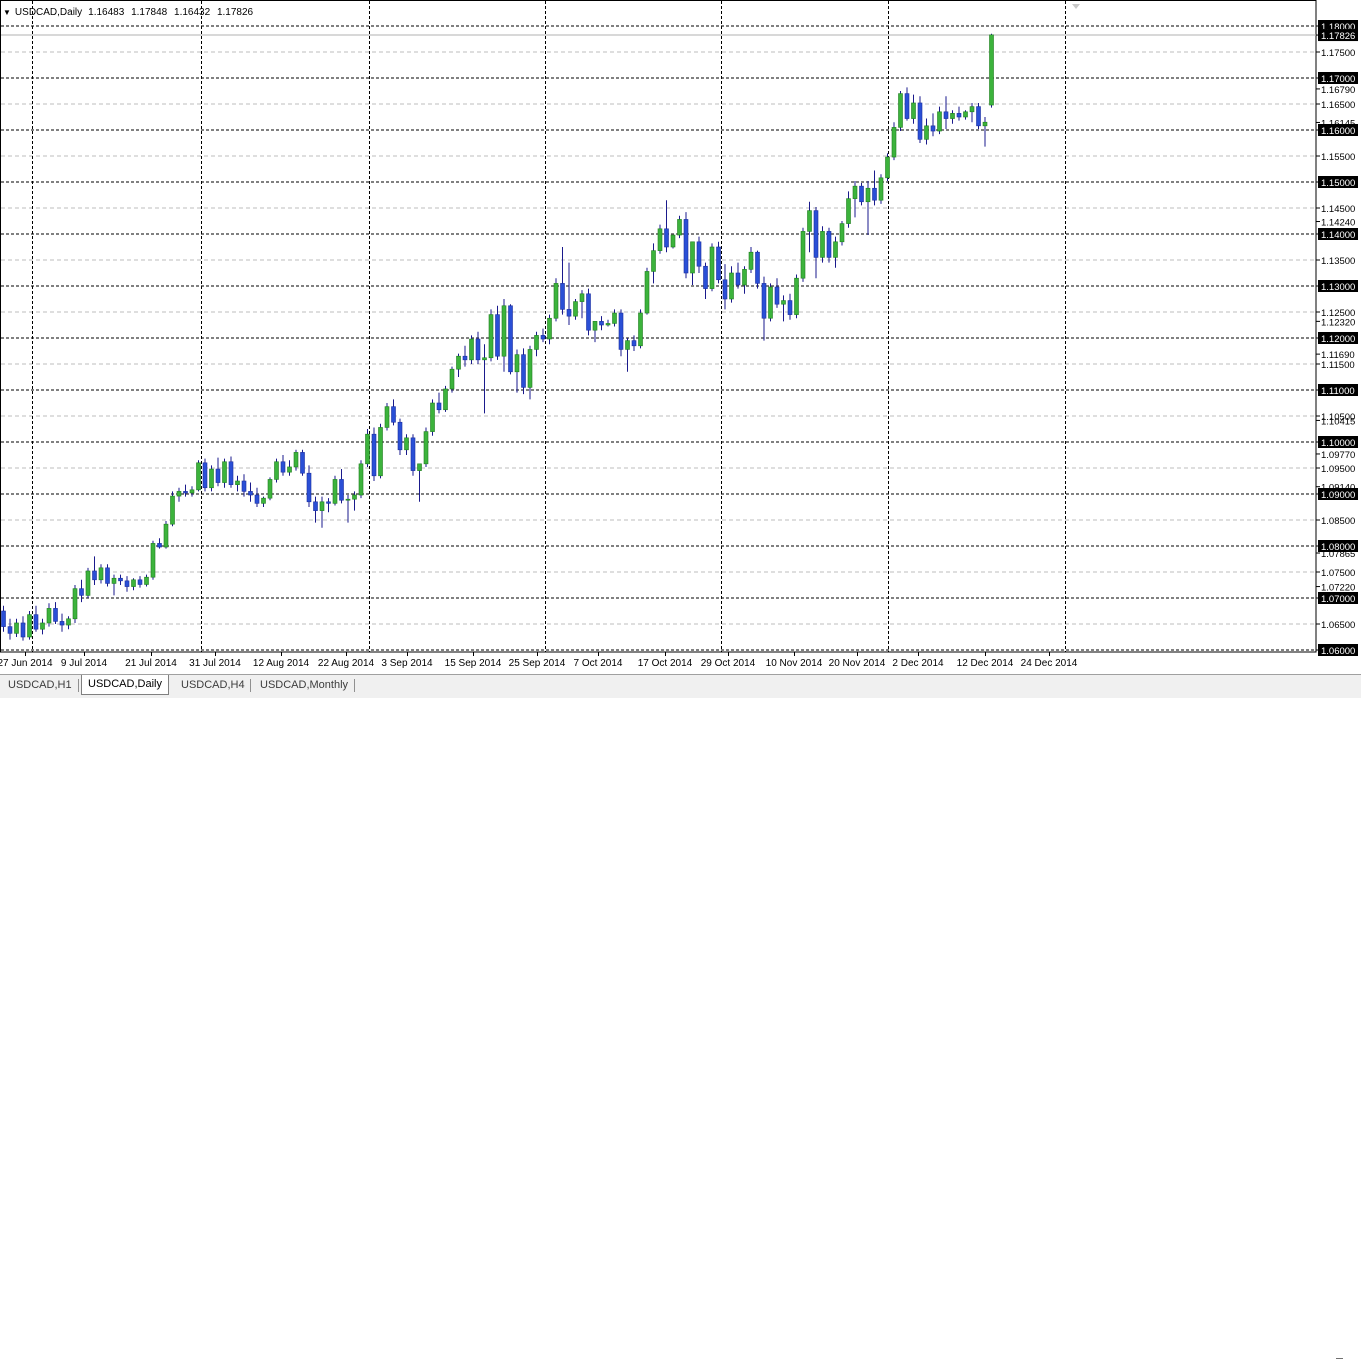 This screenshot has height=1359, width=1361. I want to click on tab-usdcad-h4: USDCAD,H4, so click(213, 685).